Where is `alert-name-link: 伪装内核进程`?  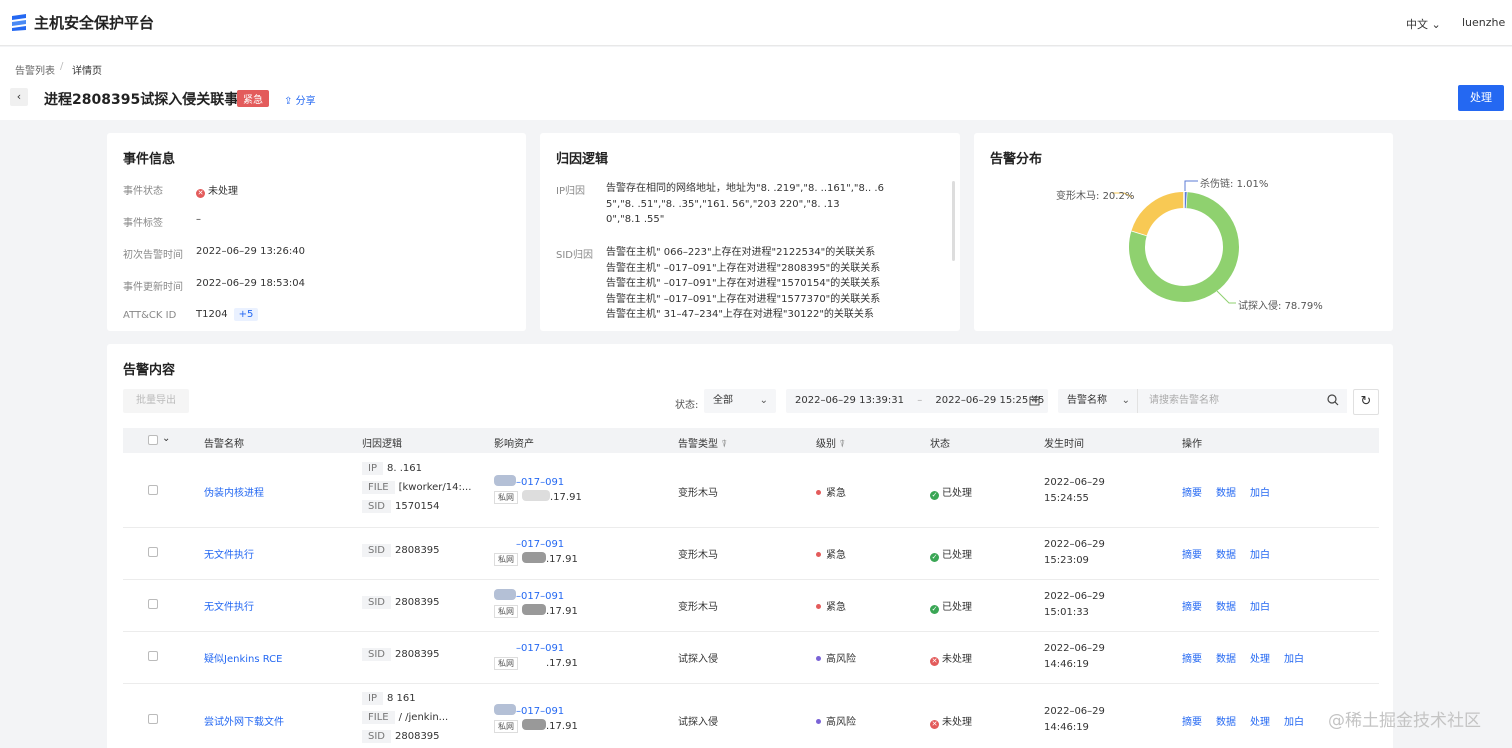
alert-name-link: 伪装内核进程 is located at coordinates (234, 491).